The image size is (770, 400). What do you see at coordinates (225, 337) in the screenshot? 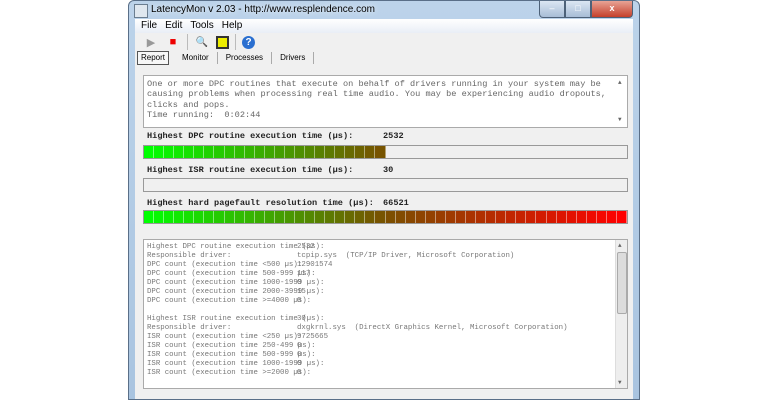
I see `detail-key: ISR count (execution time <250 µs):` at bounding box center [225, 337].